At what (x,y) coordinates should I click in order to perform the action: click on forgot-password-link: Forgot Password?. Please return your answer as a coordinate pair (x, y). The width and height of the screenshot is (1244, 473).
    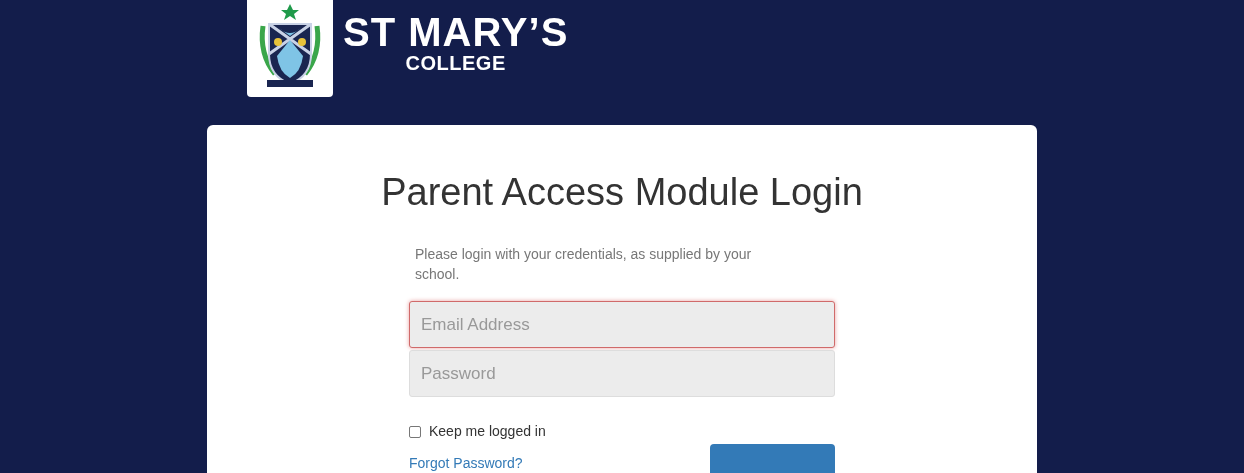
    Looking at the image, I should click on (466, 463).